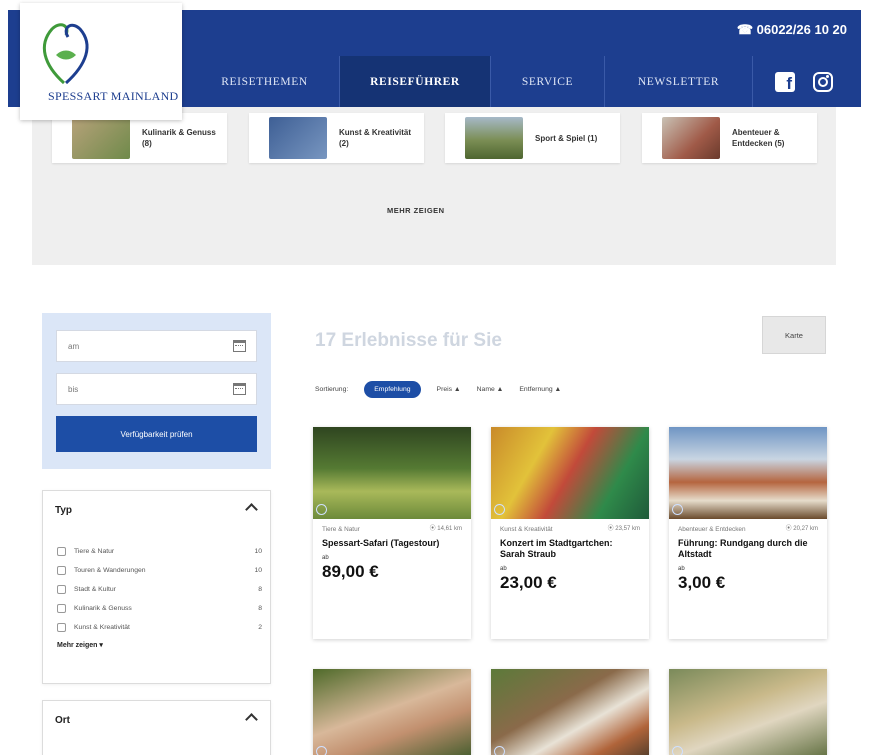 This screenshot has height=755, width=869. I want to click on card-title: Spessart-Safari (Tagestour), so click(392, 543).